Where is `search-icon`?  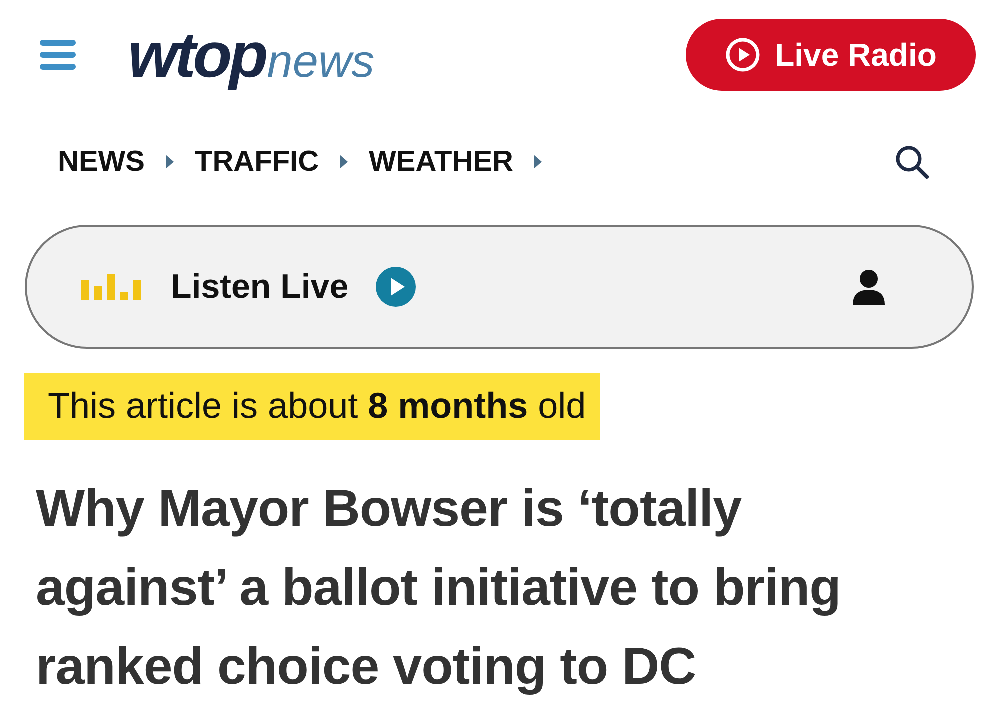
search-icon is located at coordinates (912, 162).